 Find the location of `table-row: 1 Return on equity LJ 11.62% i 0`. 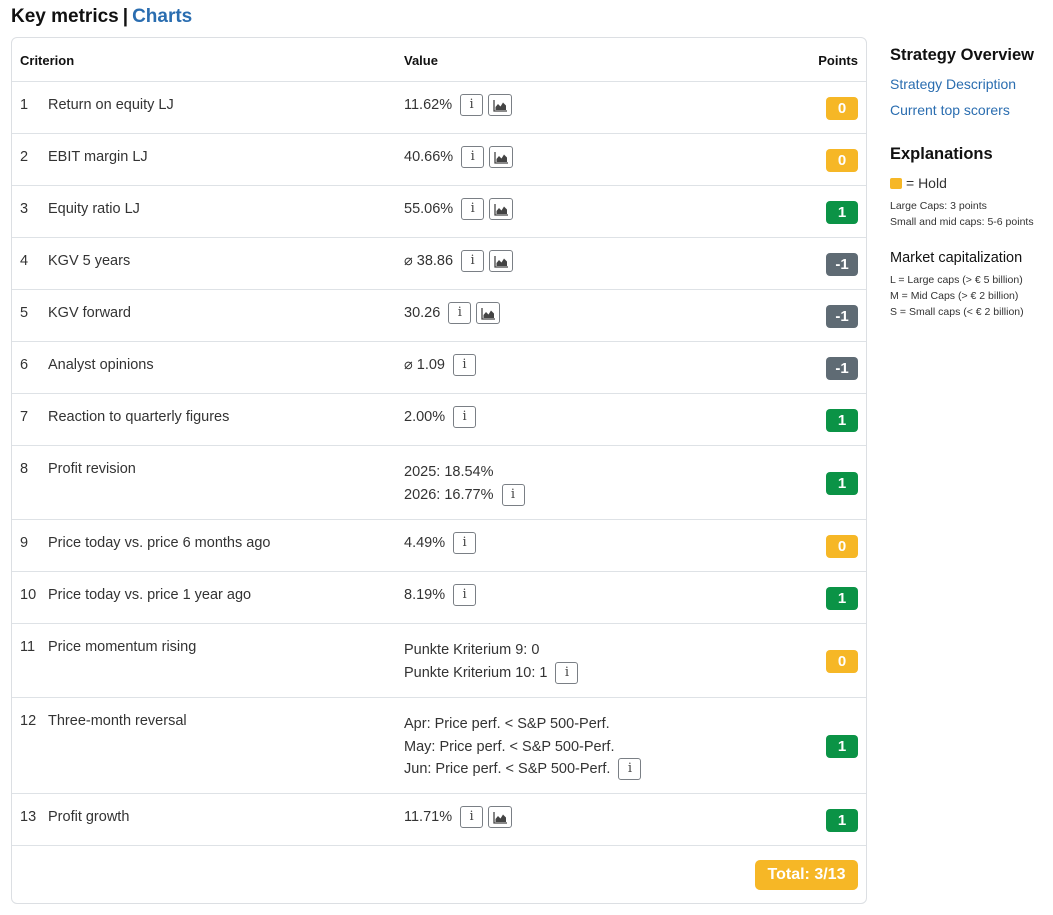

table-row: 1 Return on equity LJ 11.62% i 0 is located at coordinates (439, 108).